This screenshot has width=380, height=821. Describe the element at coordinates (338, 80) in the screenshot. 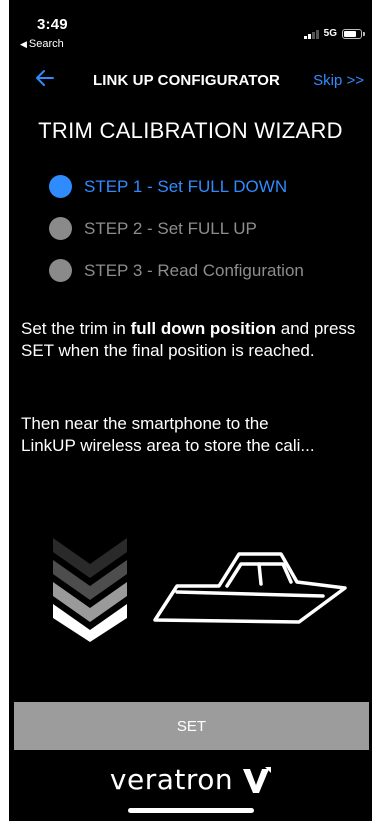

I see `skip-button: Skip >>` at that location.